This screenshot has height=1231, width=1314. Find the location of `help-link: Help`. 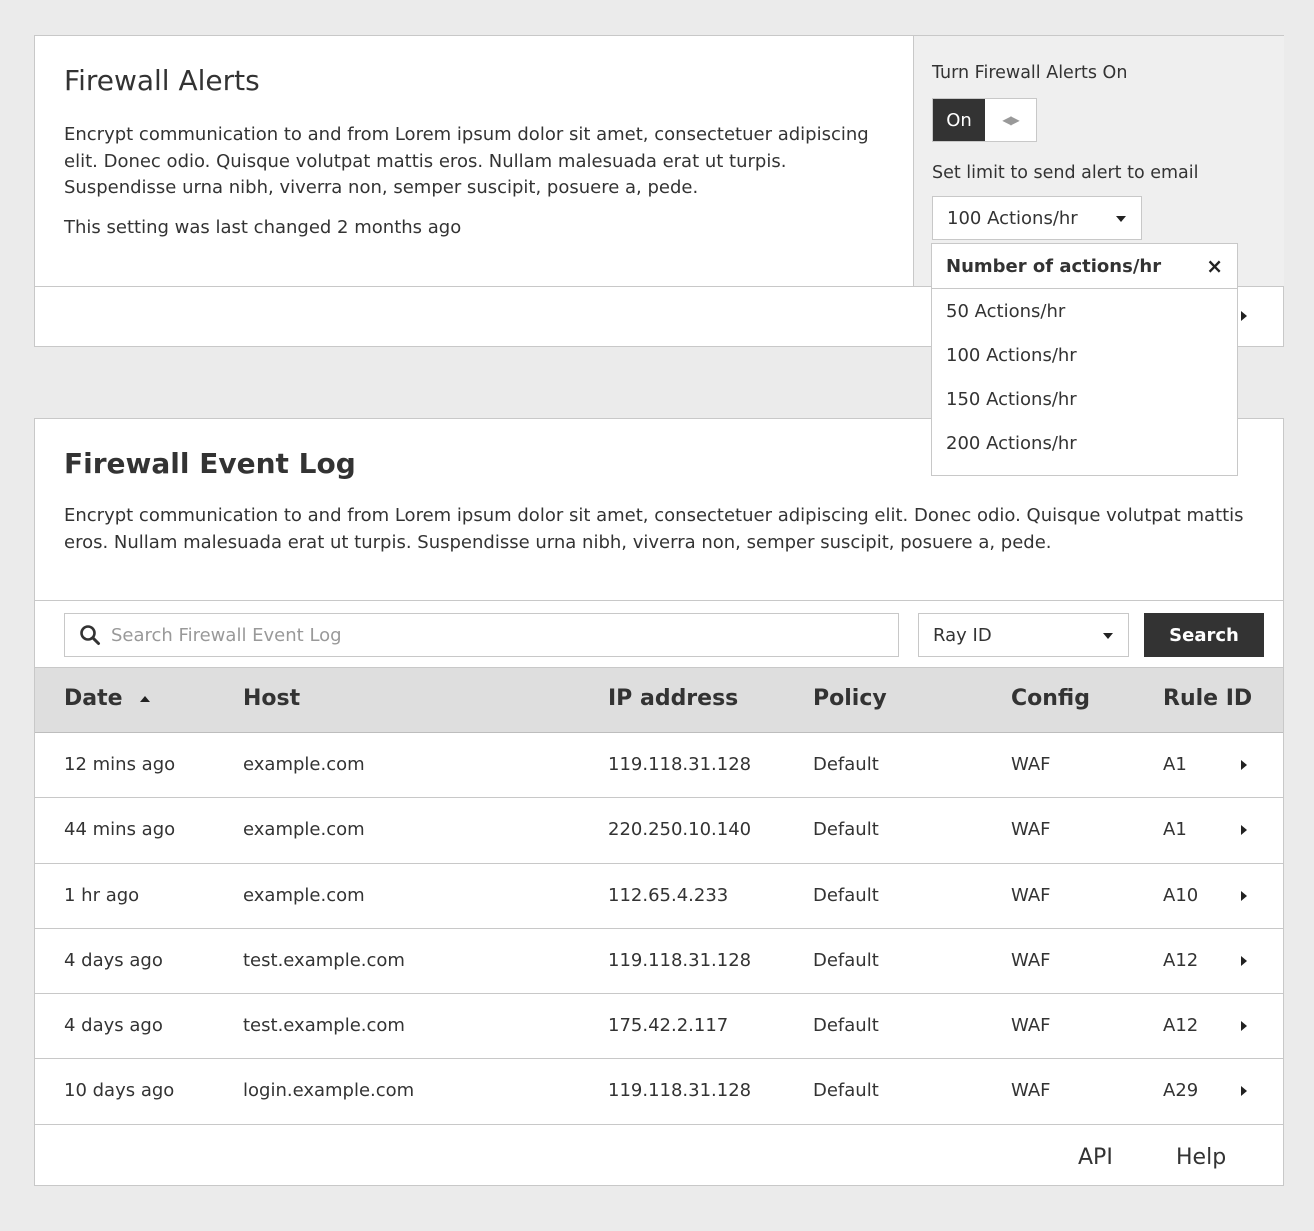

help-link: Help is located at coordinates (1201, 1157).